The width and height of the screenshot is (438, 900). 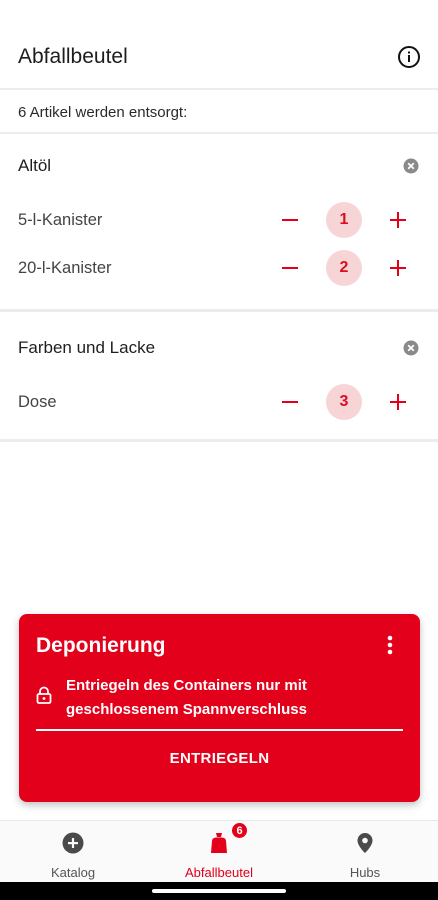 What do you see at coordinates (60, 219) in the screenshot?
I see `item-label: 5-l-Kanister` at bounding box center [60, 219].